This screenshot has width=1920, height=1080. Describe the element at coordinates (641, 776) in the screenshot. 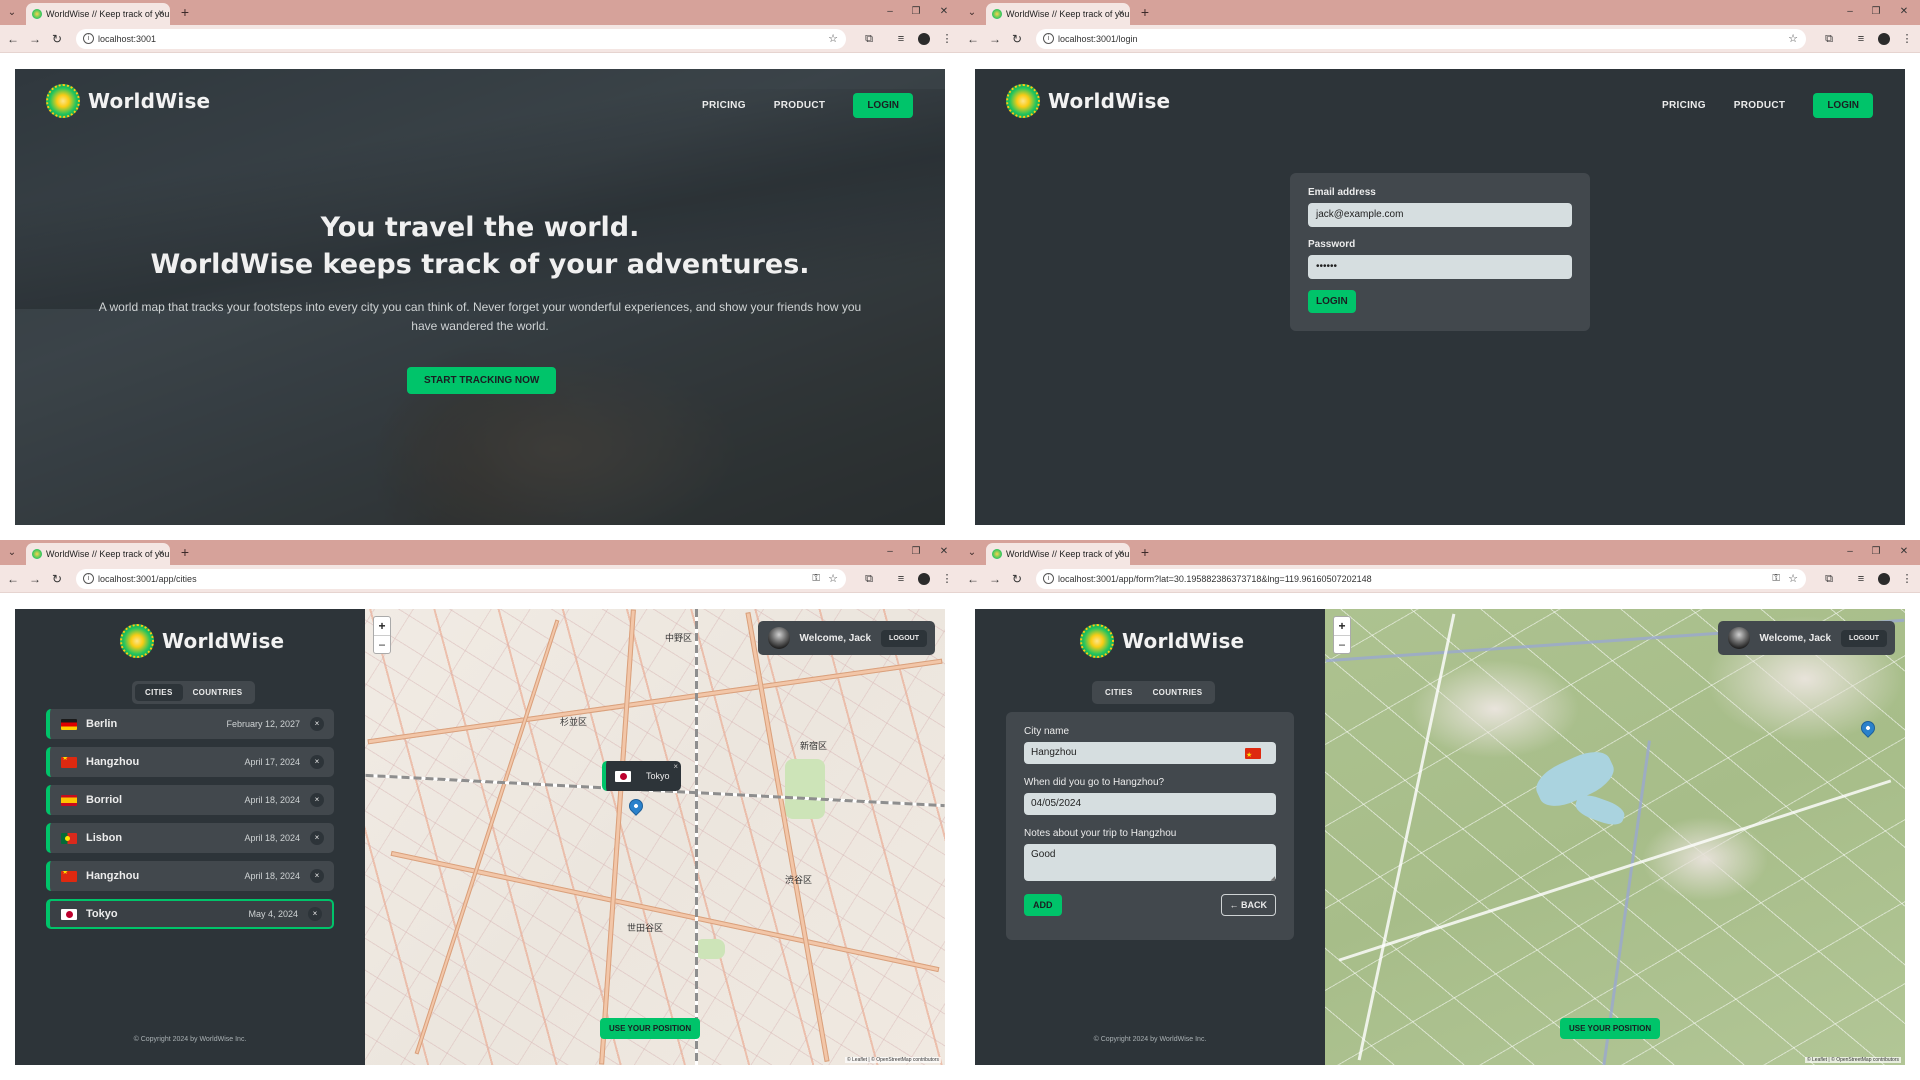

I see `city-popup: Tokyo ×` at that location.